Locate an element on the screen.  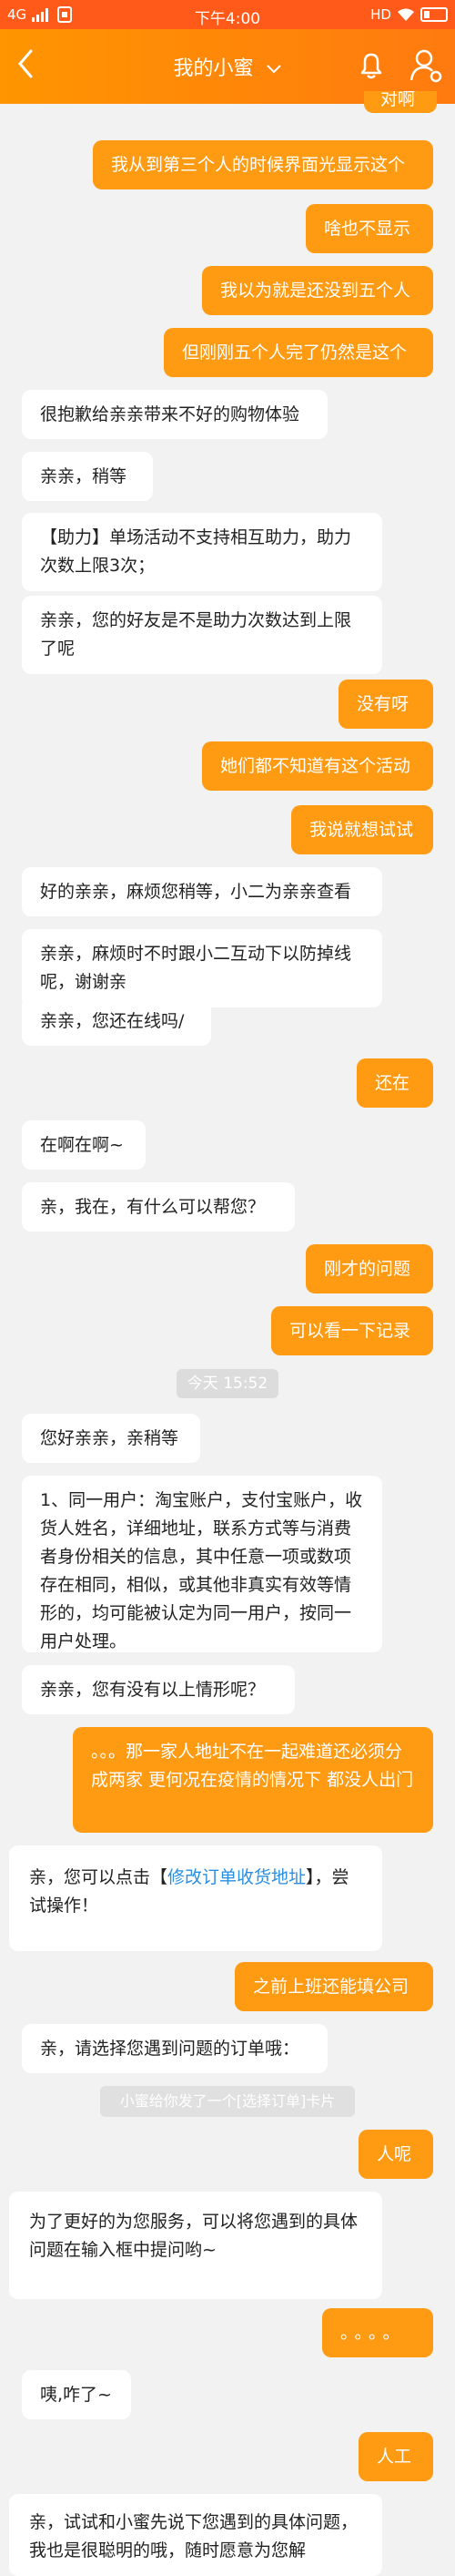
chat-bubble: 亲，请选择您遇到问题的订单哦： is located at coordinates (175, 2049).